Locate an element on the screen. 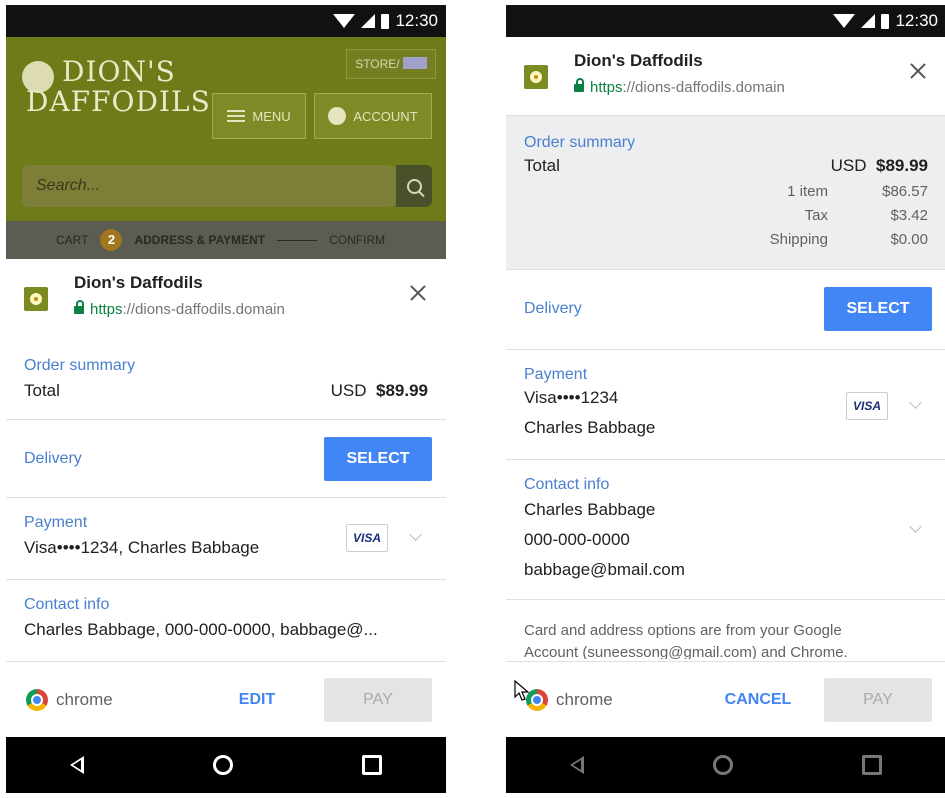 Image resolution: width=945 pixels, height=798 pixels. sheet-footer: chrome EDIT PAY is located at coordinates (226, 699).